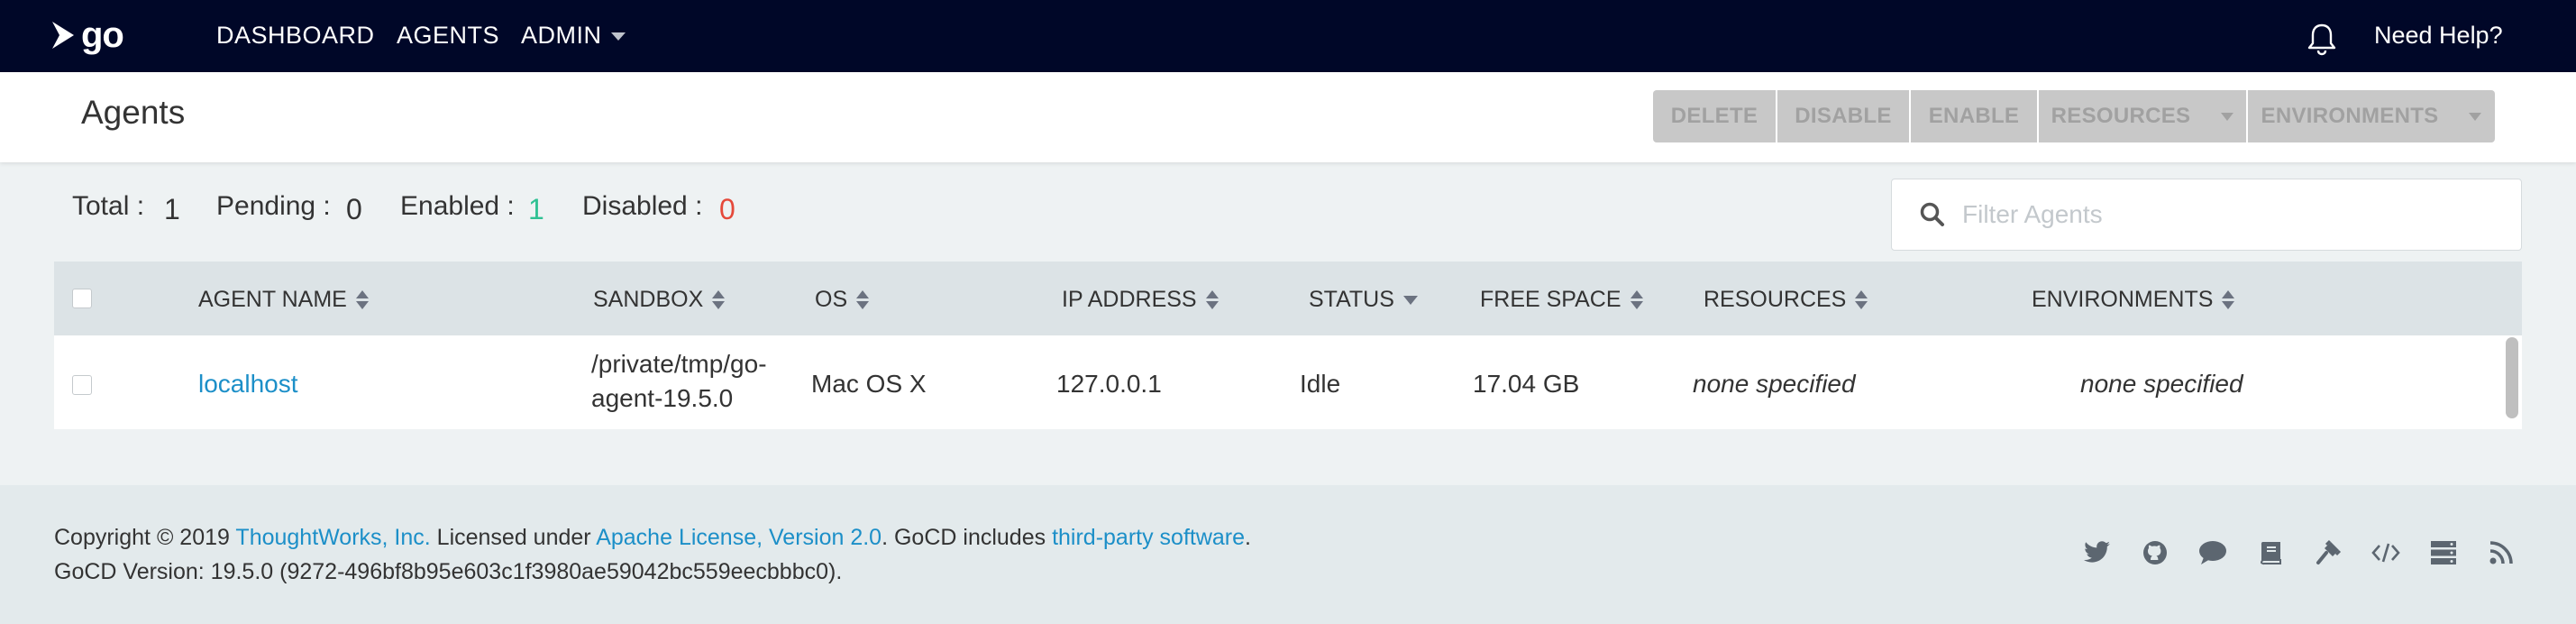 The height and width of the screenshot is (624, 2576). What do you see at coordinates (332, 537) in the screenshot?
I see `thoughtworks-link: ThoughtWorks, Inc.` at bounding box center [332, 537].